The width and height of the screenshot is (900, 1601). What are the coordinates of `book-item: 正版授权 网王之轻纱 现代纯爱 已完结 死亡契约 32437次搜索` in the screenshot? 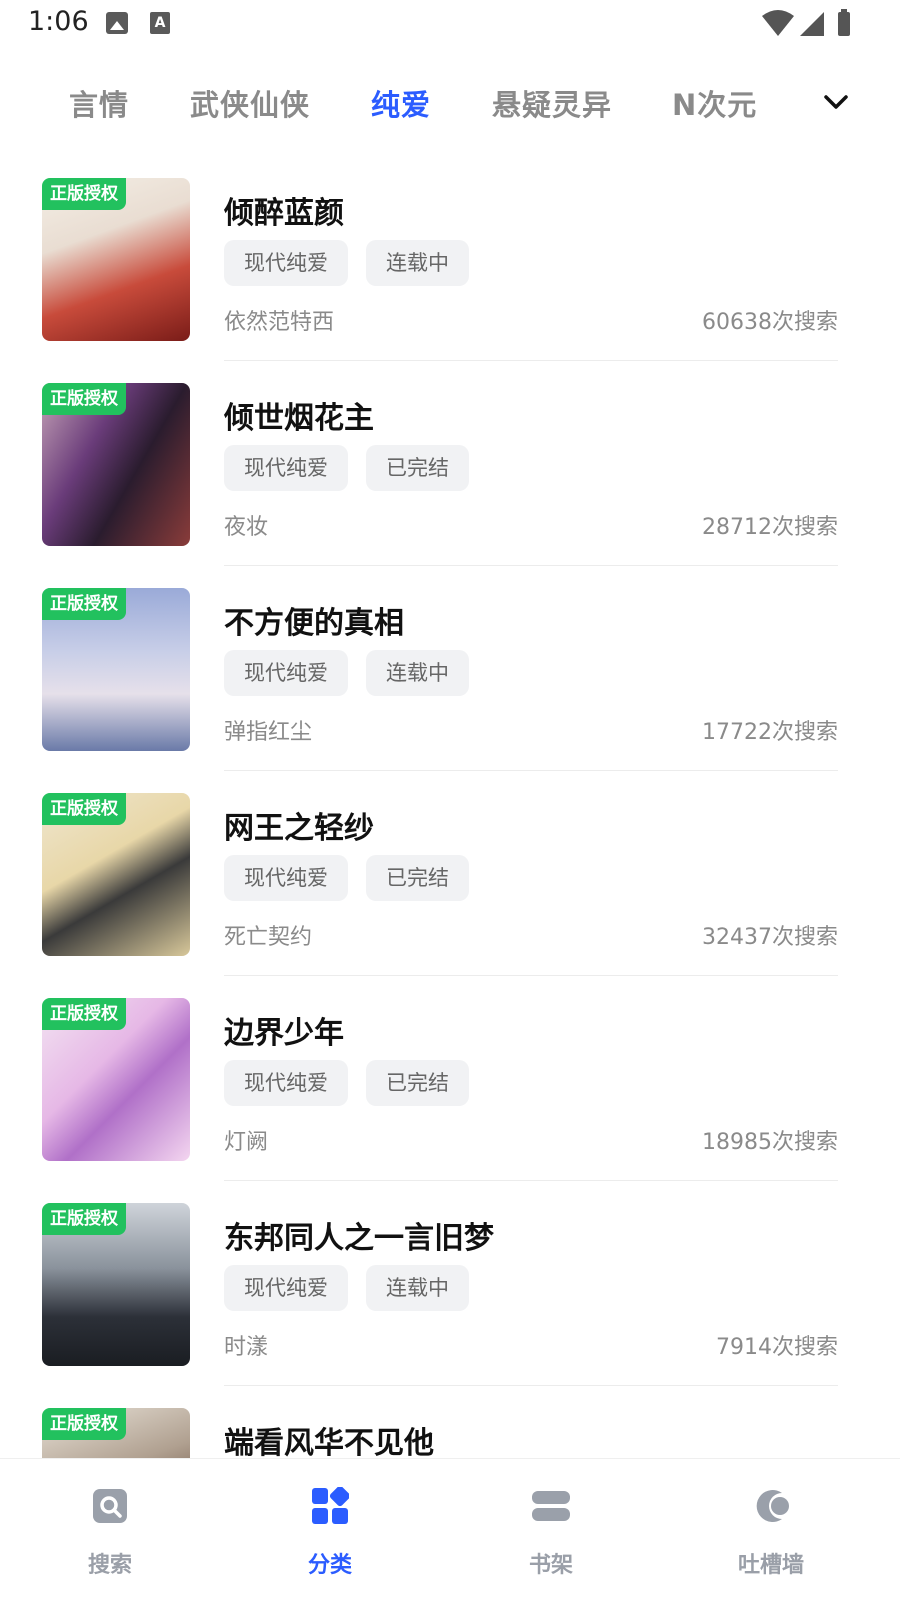 It's located at (450, 887).